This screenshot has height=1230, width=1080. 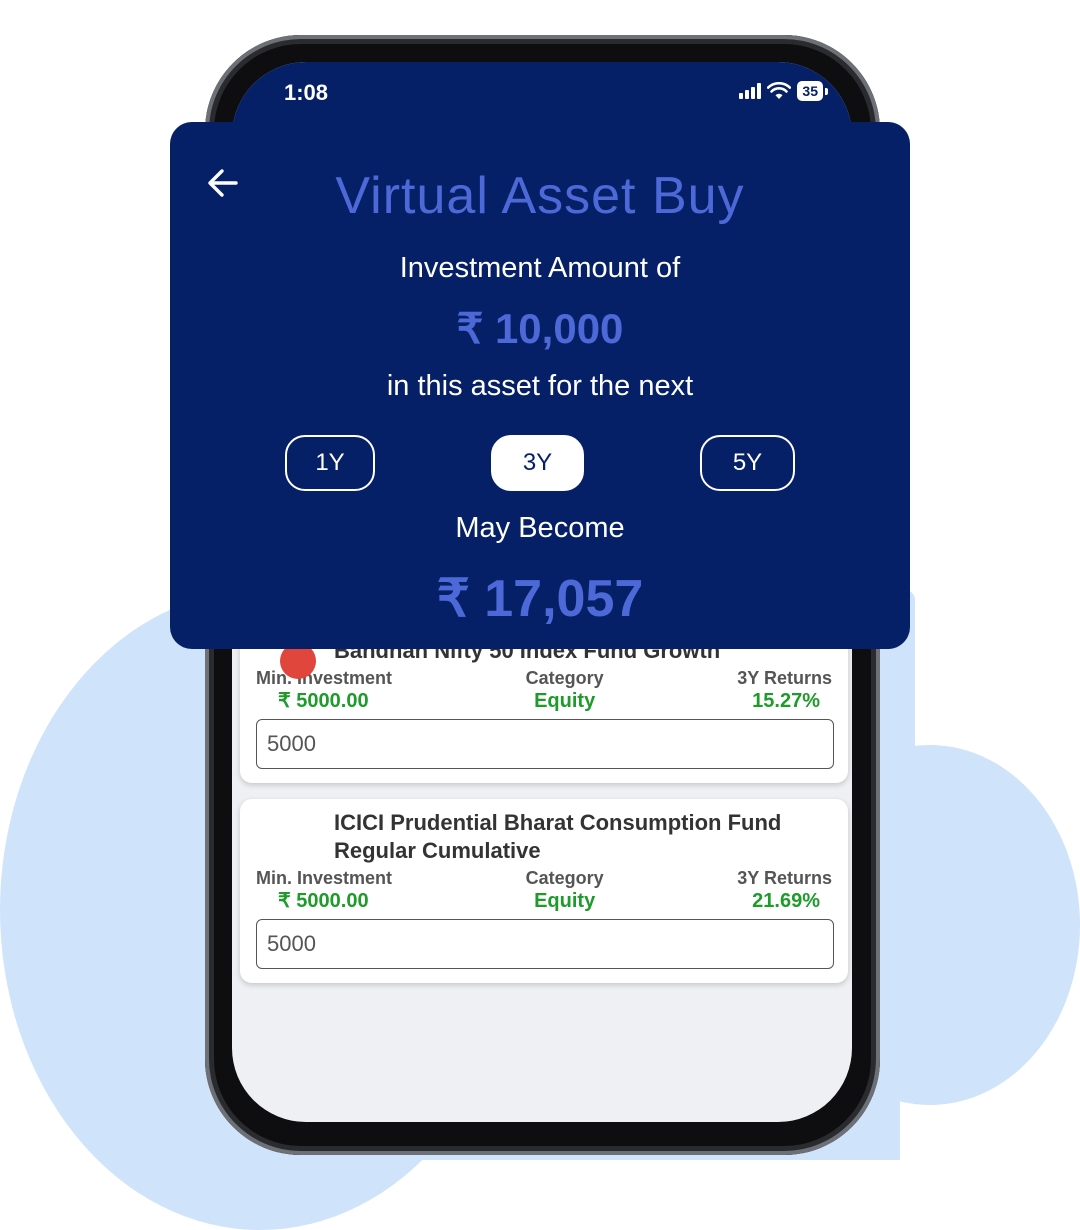 What do you see at coordinates (786, 701) in the screenshot?
I see `returns-value: 15.27%` at bounding box center [786, 701].